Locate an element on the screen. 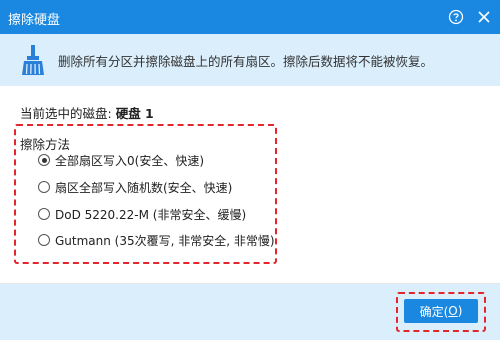  help-button is located at coordinates (456, 17).